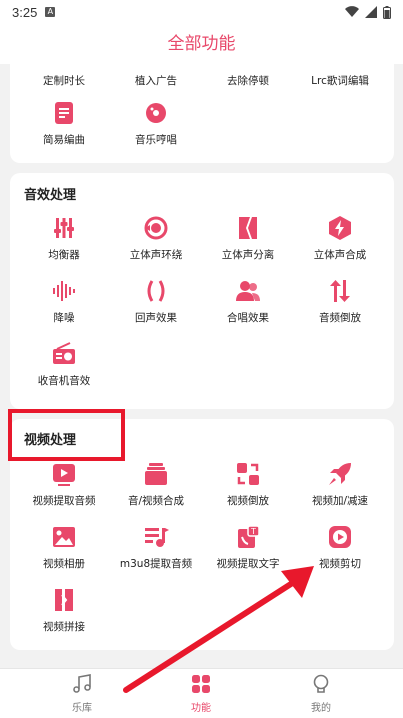 The width and height of the screenshot is (403, 718). Describe the element at coordinates (156, 291) in the screenshot. I see `parentheses-icon` at that location.